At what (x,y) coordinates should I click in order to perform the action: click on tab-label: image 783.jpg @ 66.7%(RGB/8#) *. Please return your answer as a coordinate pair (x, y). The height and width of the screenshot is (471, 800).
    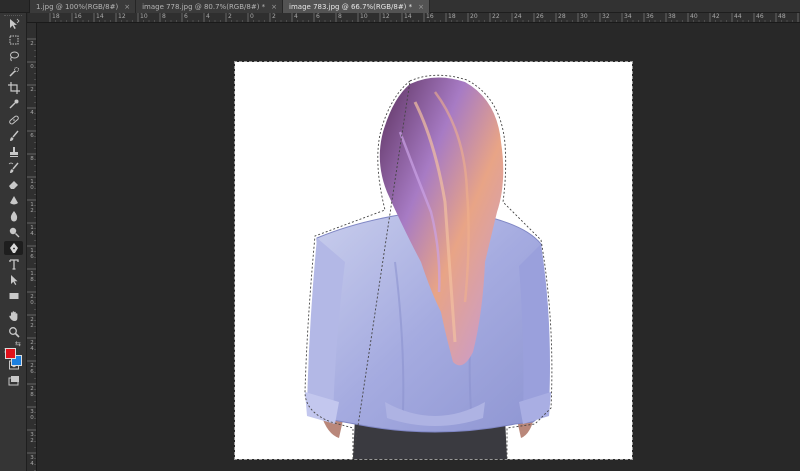
    Looking at the image, I should click on (351, 6).